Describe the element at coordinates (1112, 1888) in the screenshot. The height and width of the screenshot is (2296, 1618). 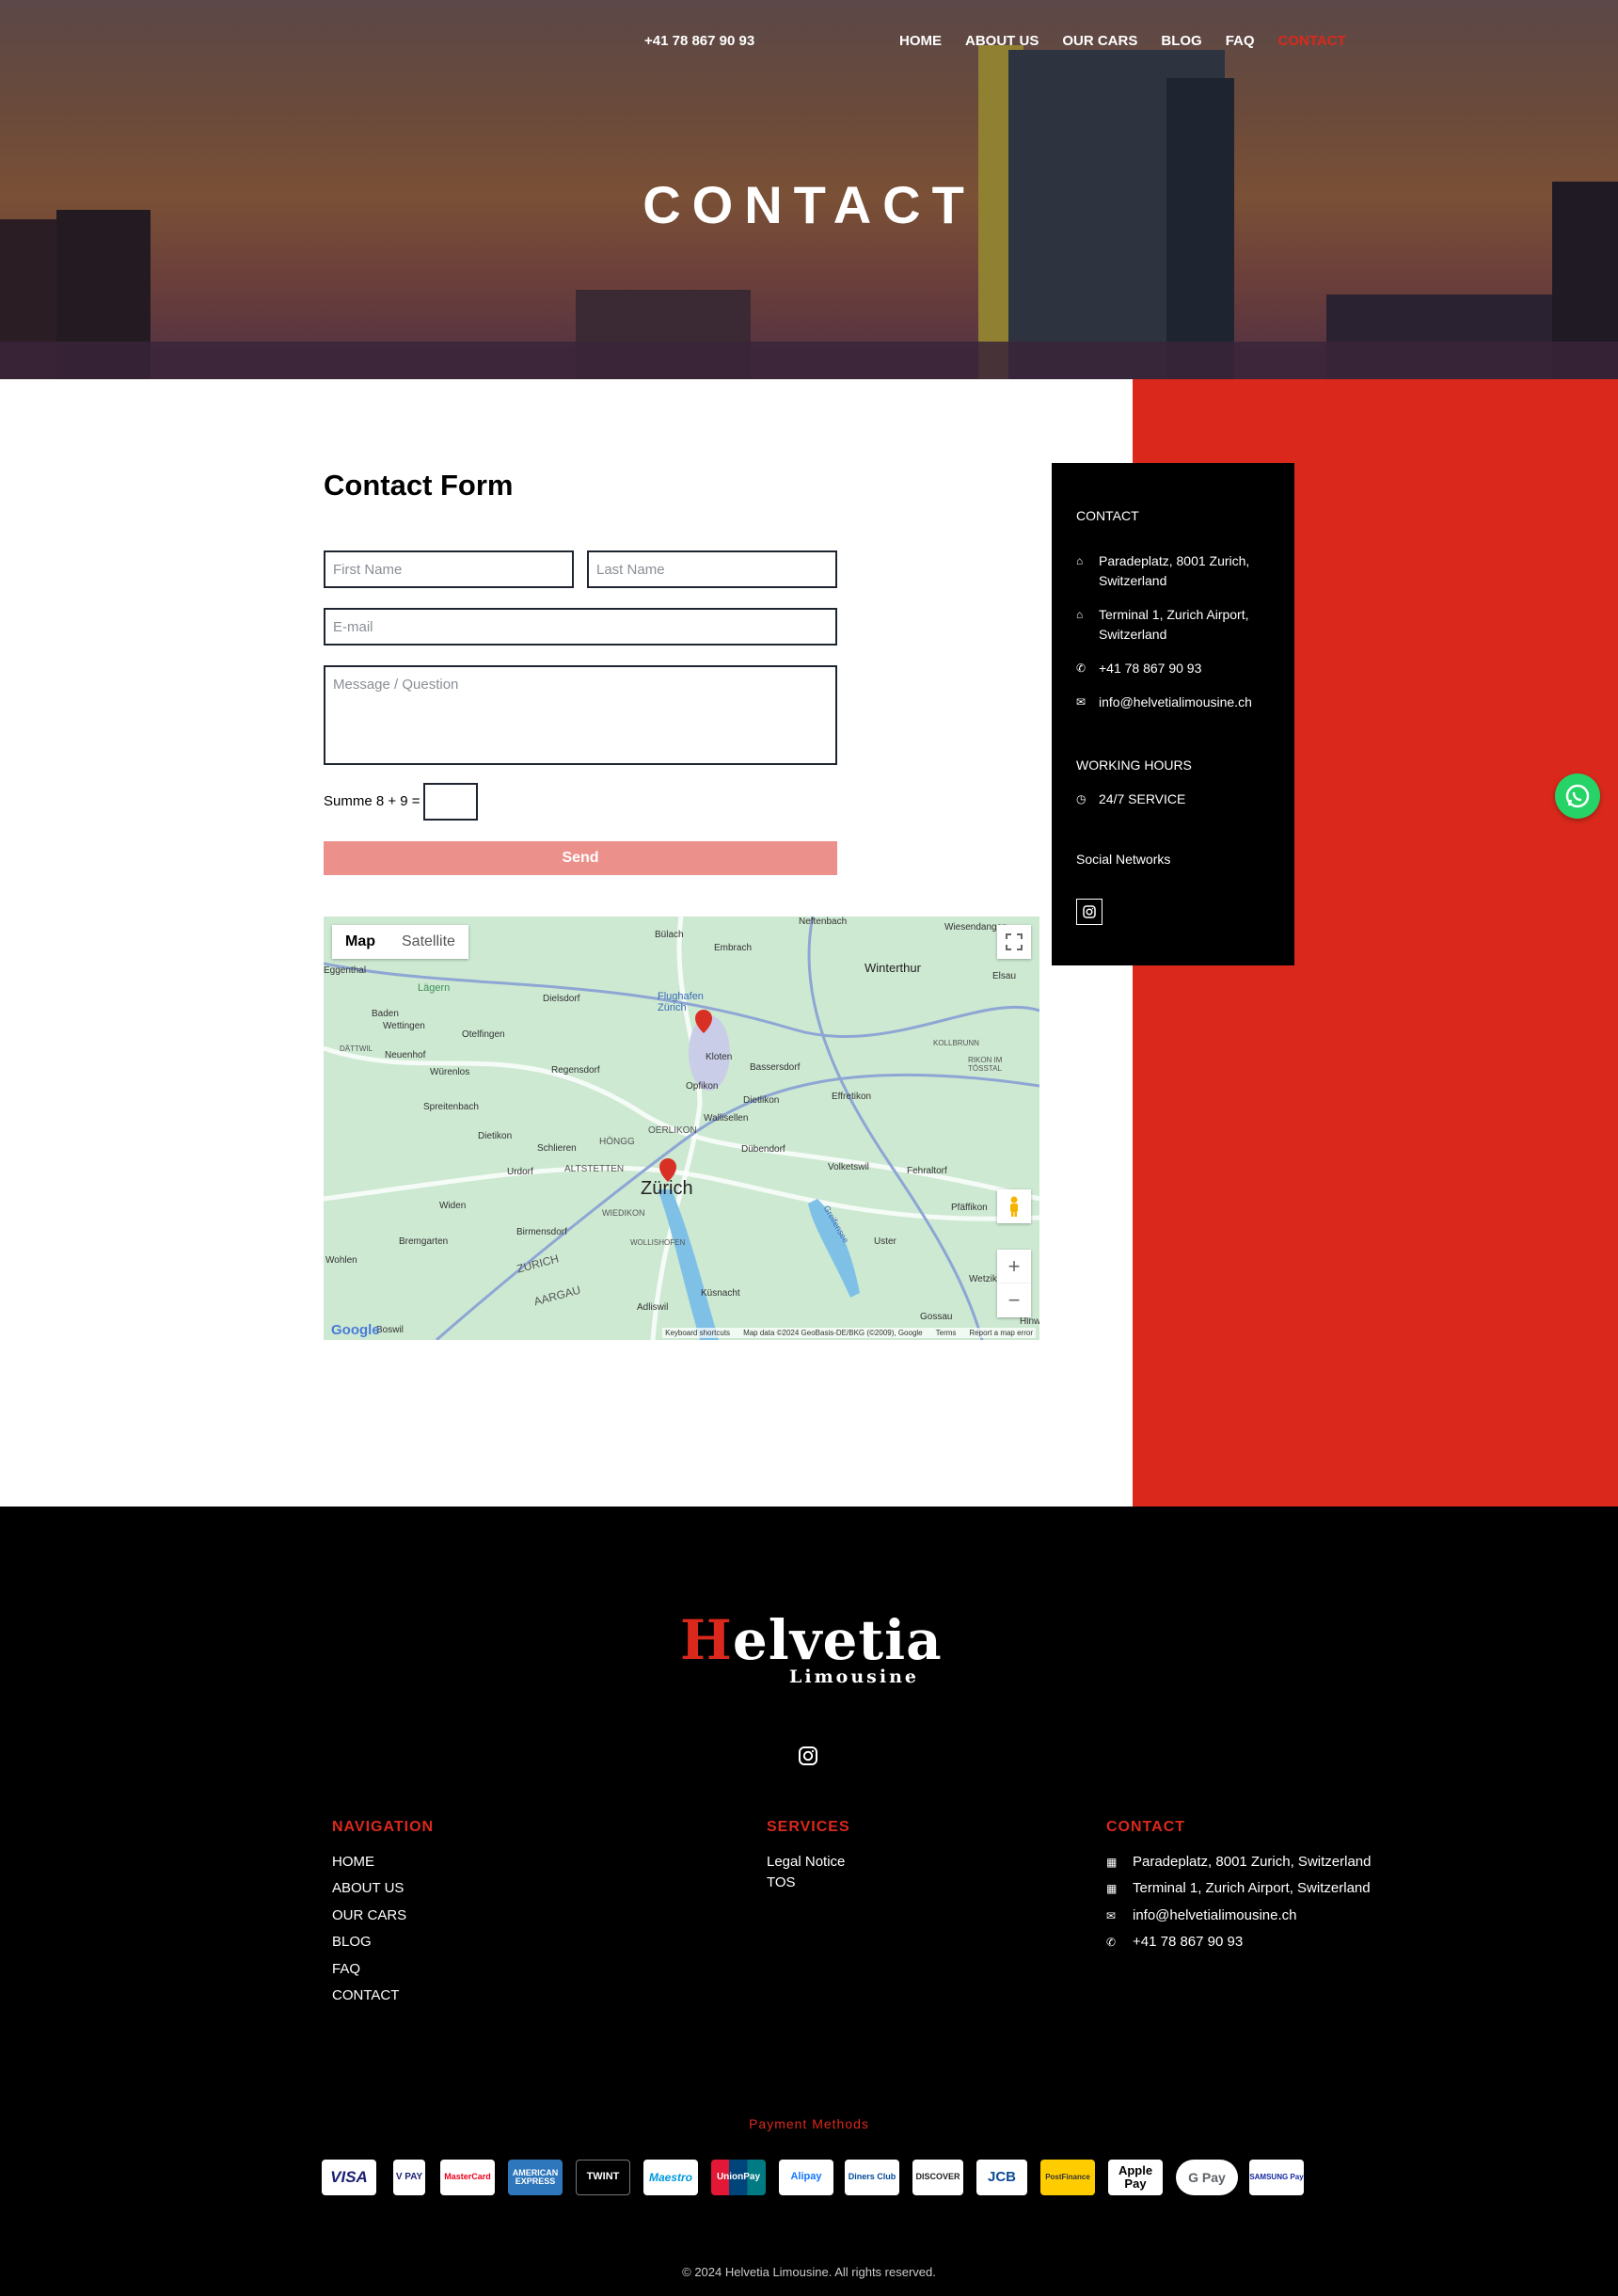
I see `building-icon: ▦` at that location.